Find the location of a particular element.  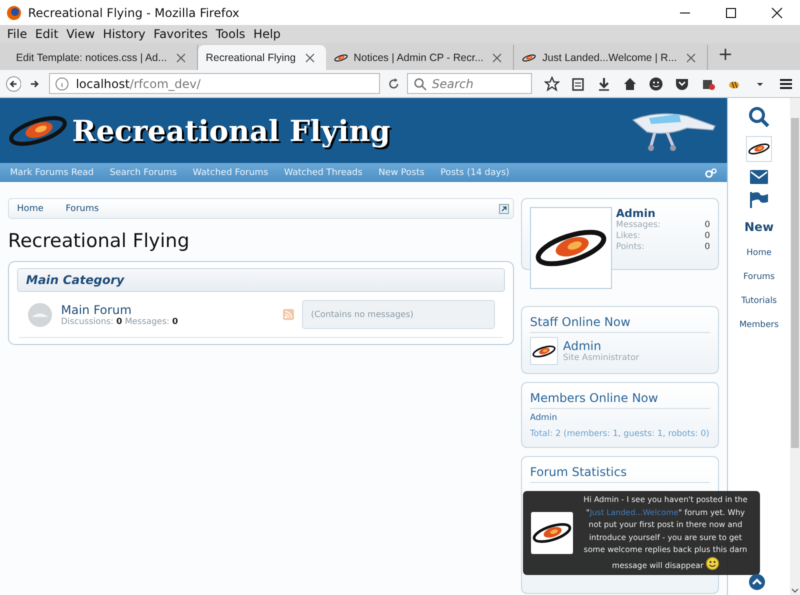

profile-name: Admin is located at coordinates (663, 213).